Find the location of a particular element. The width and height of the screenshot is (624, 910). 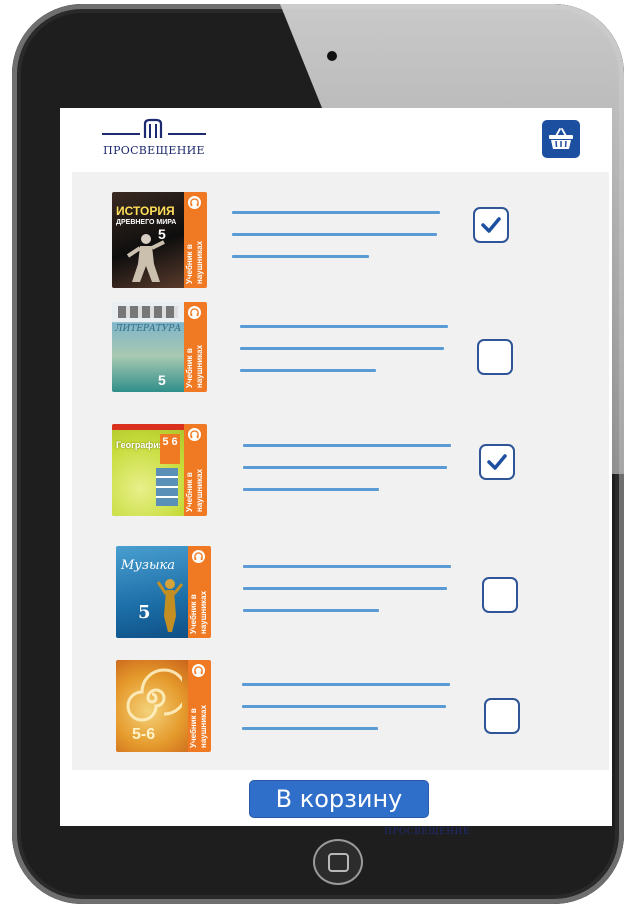

logo-text: ПРОСВЕЩЕНИЕ is located at coordinates (154, 150).